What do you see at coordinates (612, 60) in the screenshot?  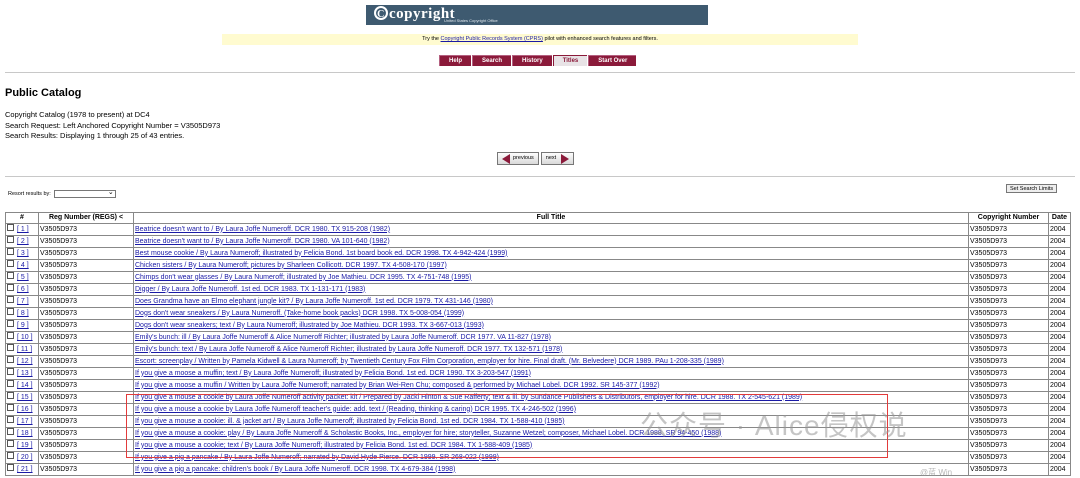 I see `menu-start-over: Start Over` at bounding box center [612, 60].